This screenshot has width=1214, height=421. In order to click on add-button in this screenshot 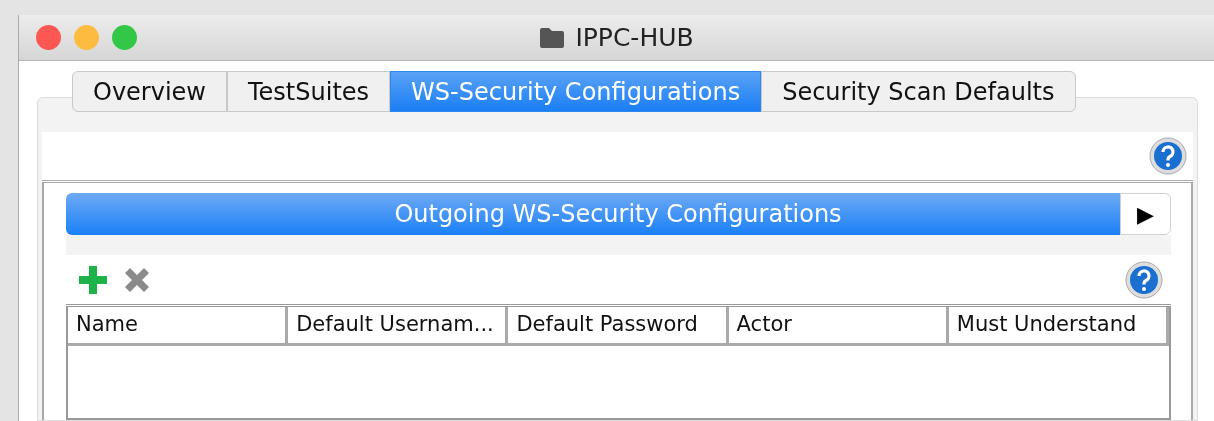, I will do `click(93, 279)`.